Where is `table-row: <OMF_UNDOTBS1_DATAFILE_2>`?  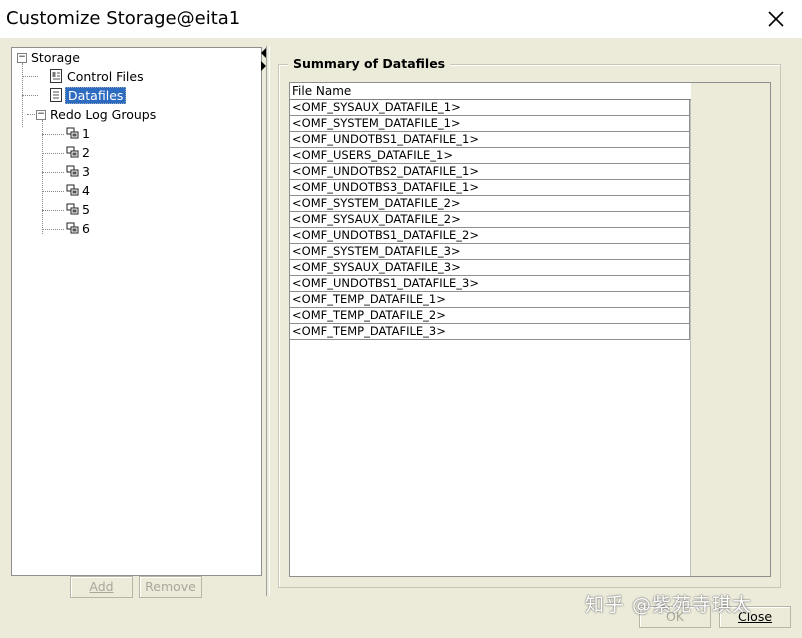
table-row: <OMF_UNDOTBS1_DATAFILE_2> is located at coordinates (490, 236).